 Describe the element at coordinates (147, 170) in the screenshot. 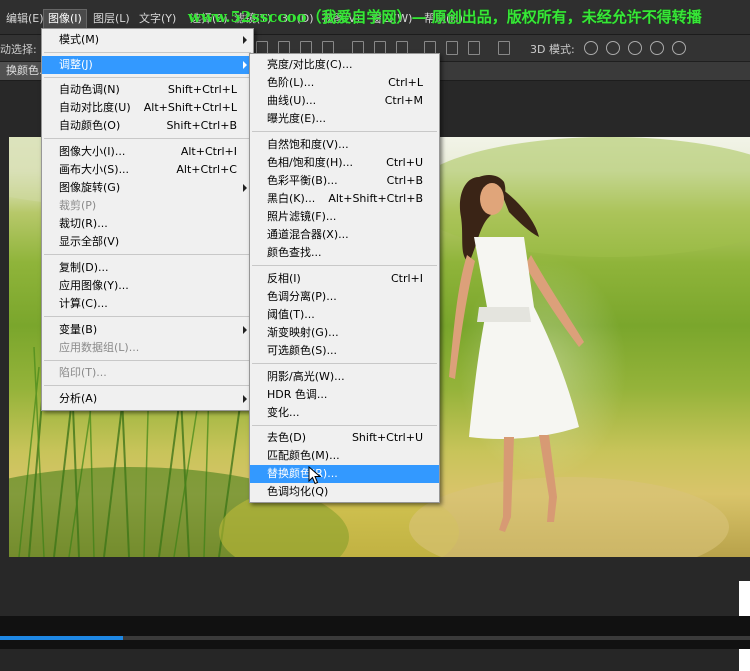

I see `menu-item-canvas-size: 画布大小(S)... Alt+Ctrl+C` at that location.